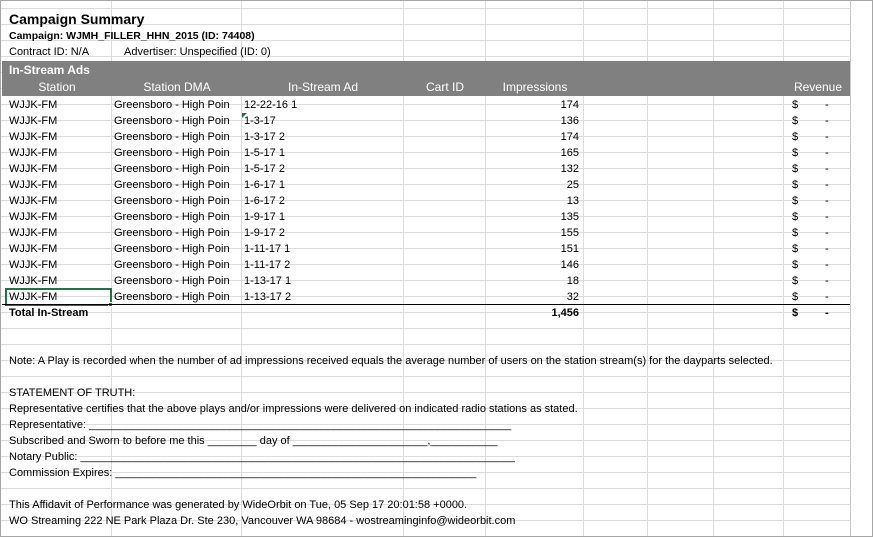 This screenshot has width=873, height=537. What do you see at coordinates (57, 87) in the screenshot?
I see `column-header-station: Station` at bounding box center [57, 87].